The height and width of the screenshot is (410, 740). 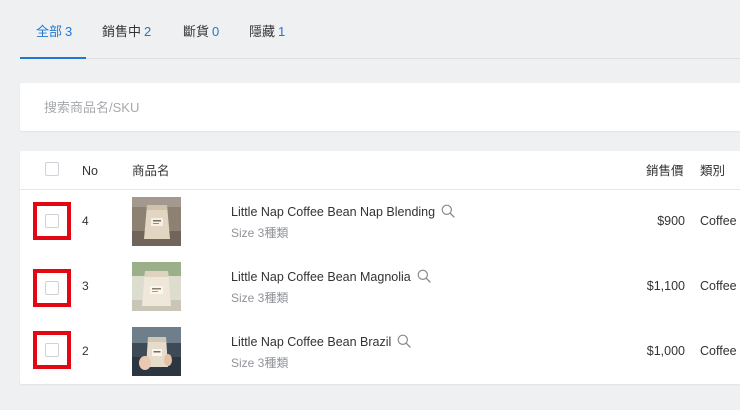 I want to click on tab-on-sale: 銷售中 2, so click(x=126, y=29).